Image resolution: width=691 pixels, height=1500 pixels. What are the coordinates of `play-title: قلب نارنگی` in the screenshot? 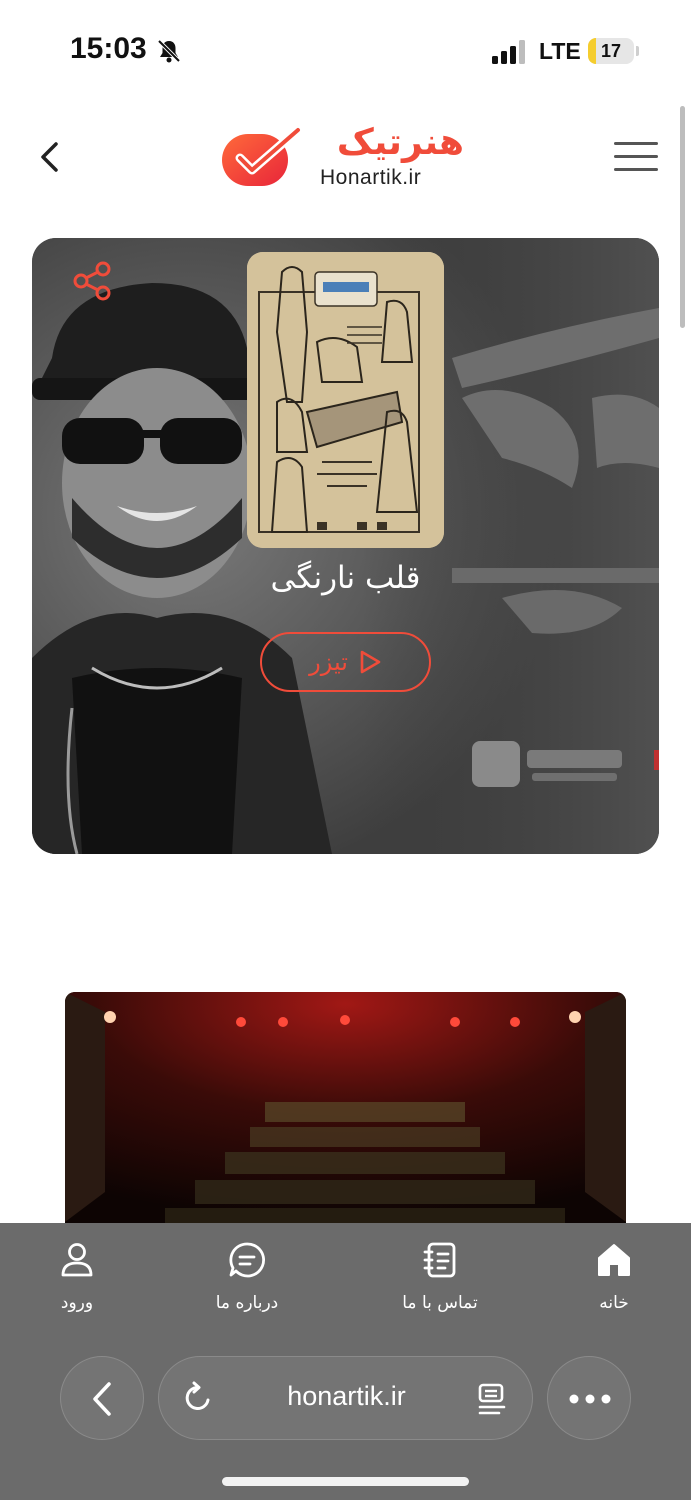 It's located at (345, 578).